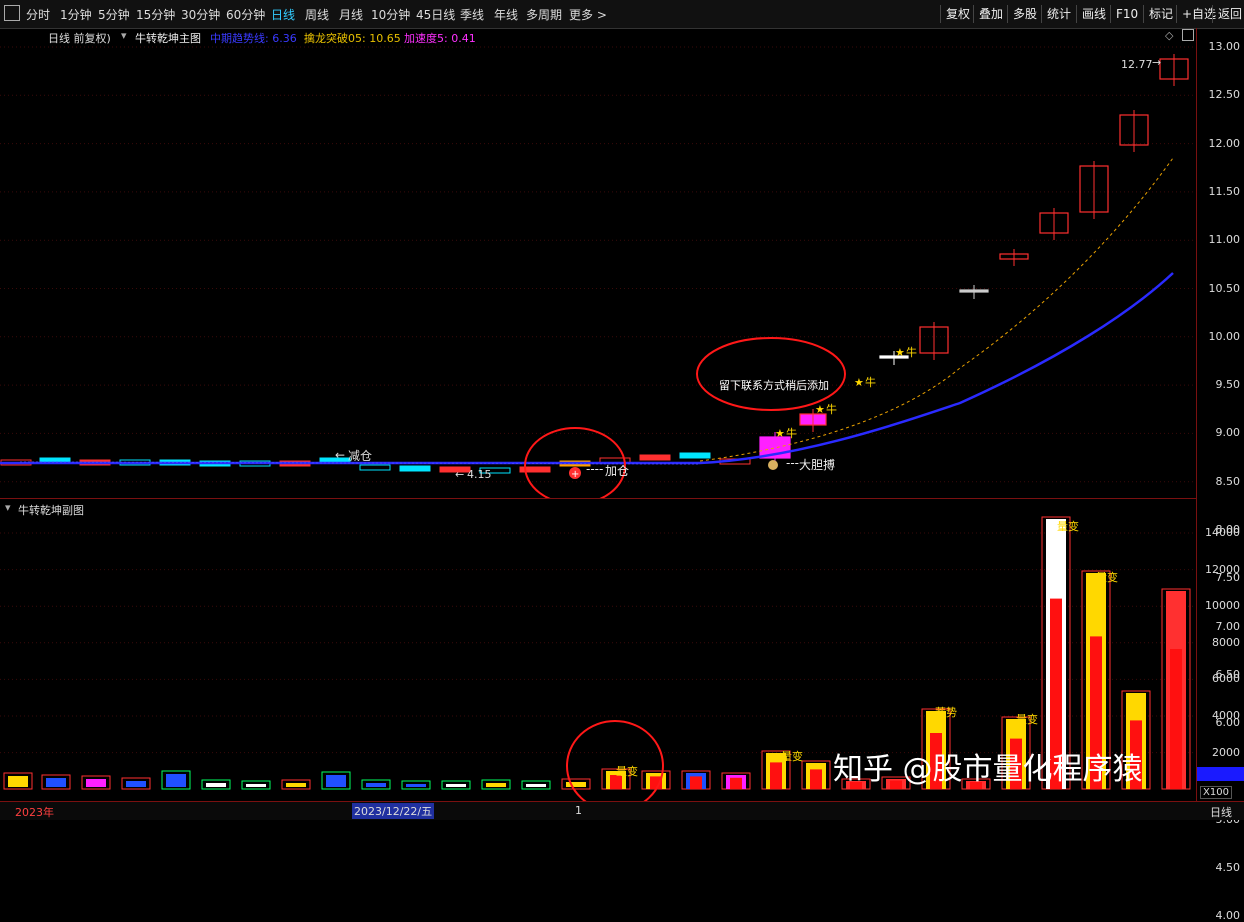 The width and height of the screenshot is (1244, 922). Describe the element at coordinates (1222, 569) in the screenshot. I see `volume-tick: 12000` at that location.